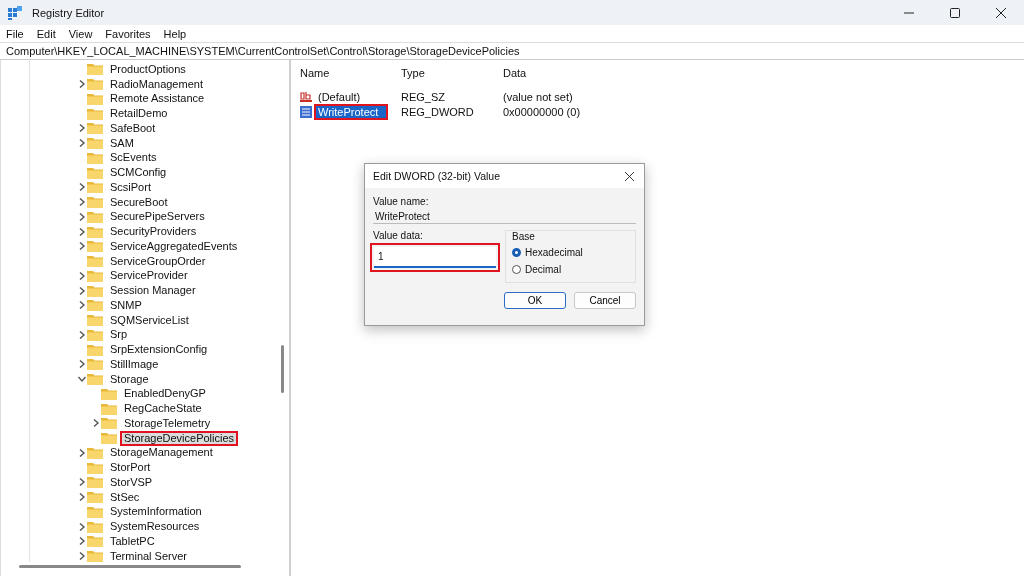  What do you see at coordinates (155, 527) in the screenshot?
I see `tree-item: SystemResources` at bounding box center [155, 527].